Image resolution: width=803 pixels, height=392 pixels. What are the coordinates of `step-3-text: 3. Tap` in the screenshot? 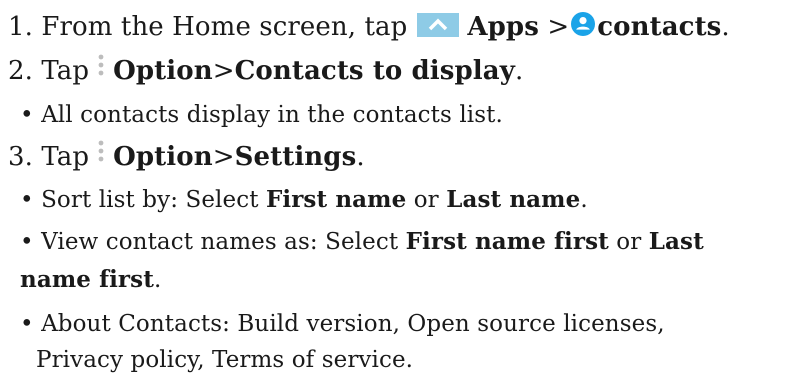 It's located at (49, 157).